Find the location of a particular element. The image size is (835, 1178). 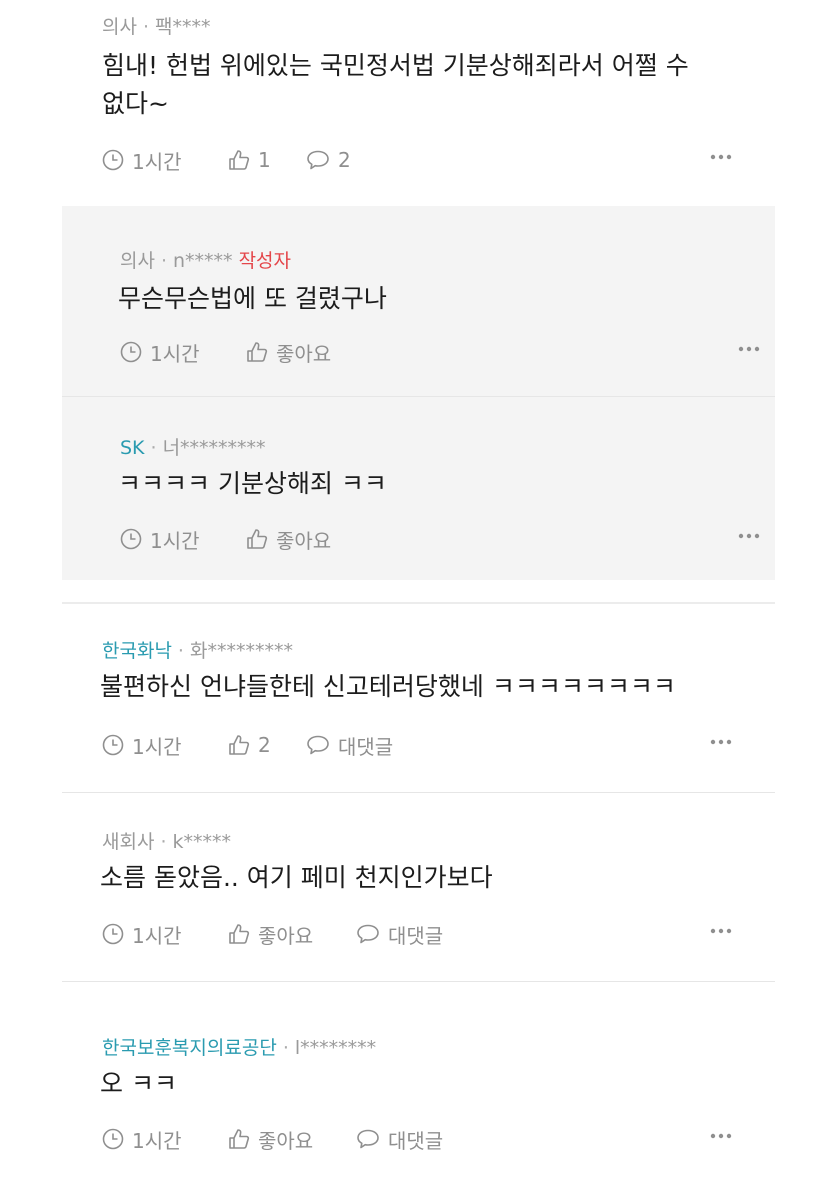

reply-text: ㅋㅋㅋㅋ 기분상해죄 ㅋㅋ is located at coordinates (252, 483).